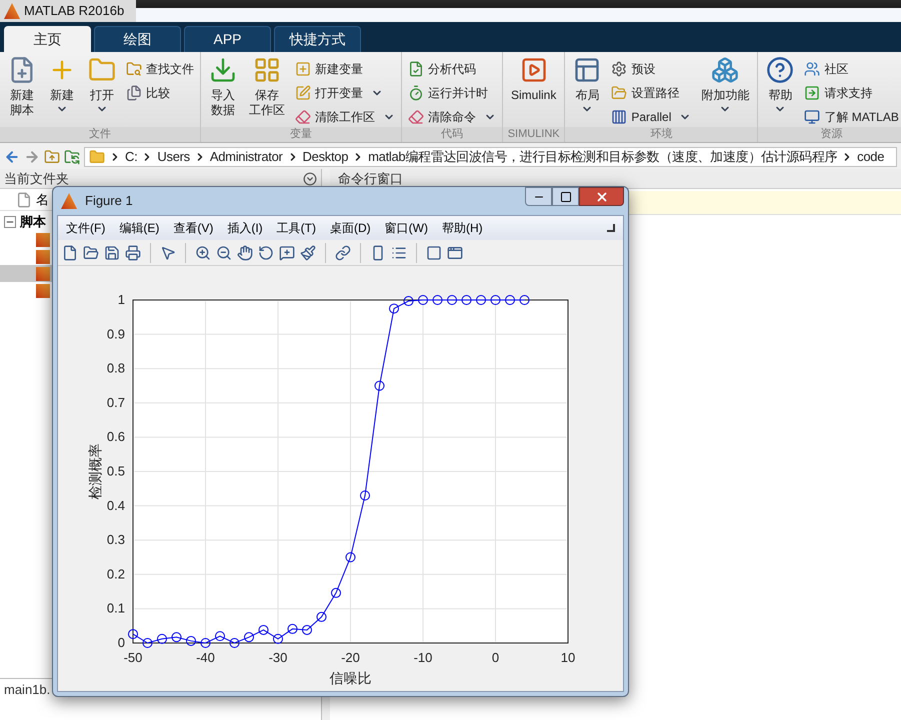 The height and width of the screenshot is (720, 901). I want to click on x-tick-label: 0, so click(496, 657).